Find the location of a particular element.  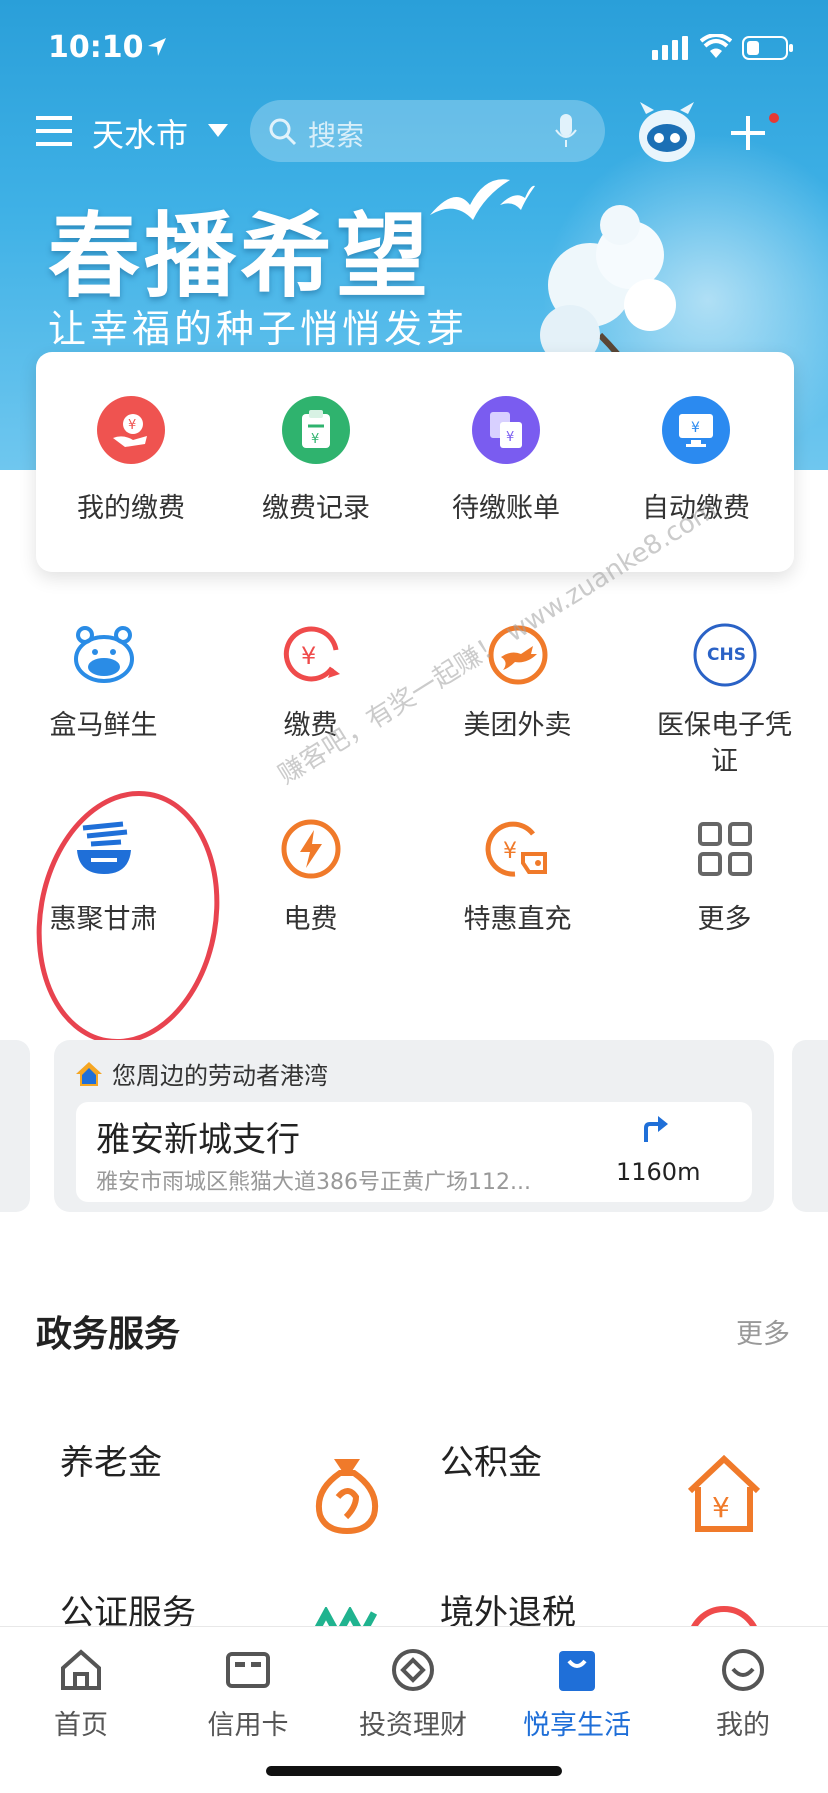

search-icon is located at coordinates (283, 132).